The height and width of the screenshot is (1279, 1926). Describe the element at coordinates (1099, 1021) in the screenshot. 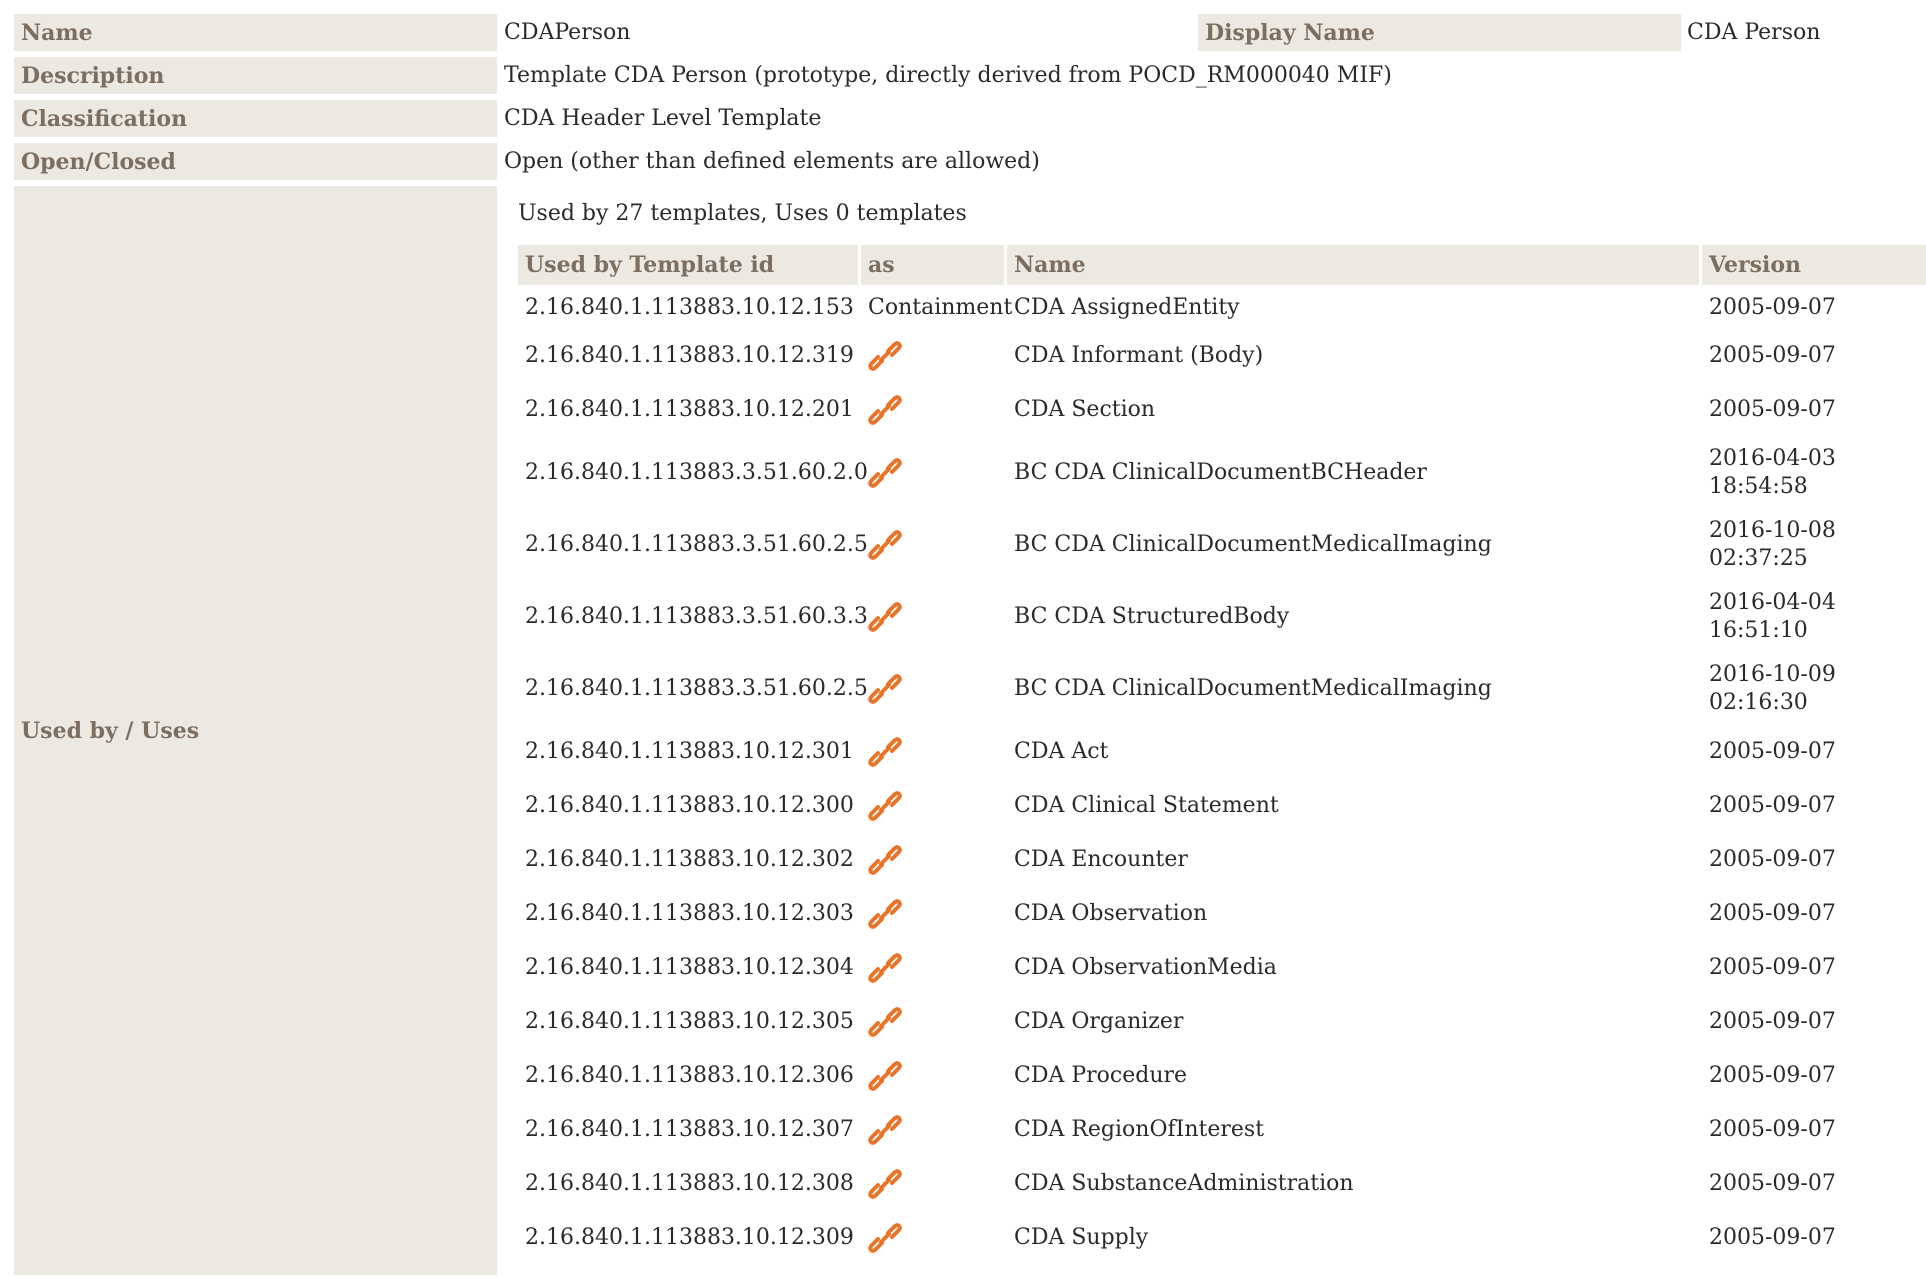

I see `template-name-cell: CDA Organizer` at that location.